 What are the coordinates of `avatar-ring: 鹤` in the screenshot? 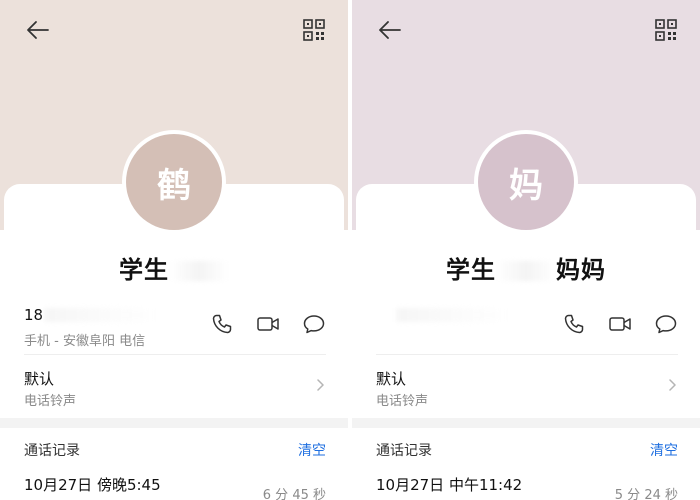 It's located at (174, 182).